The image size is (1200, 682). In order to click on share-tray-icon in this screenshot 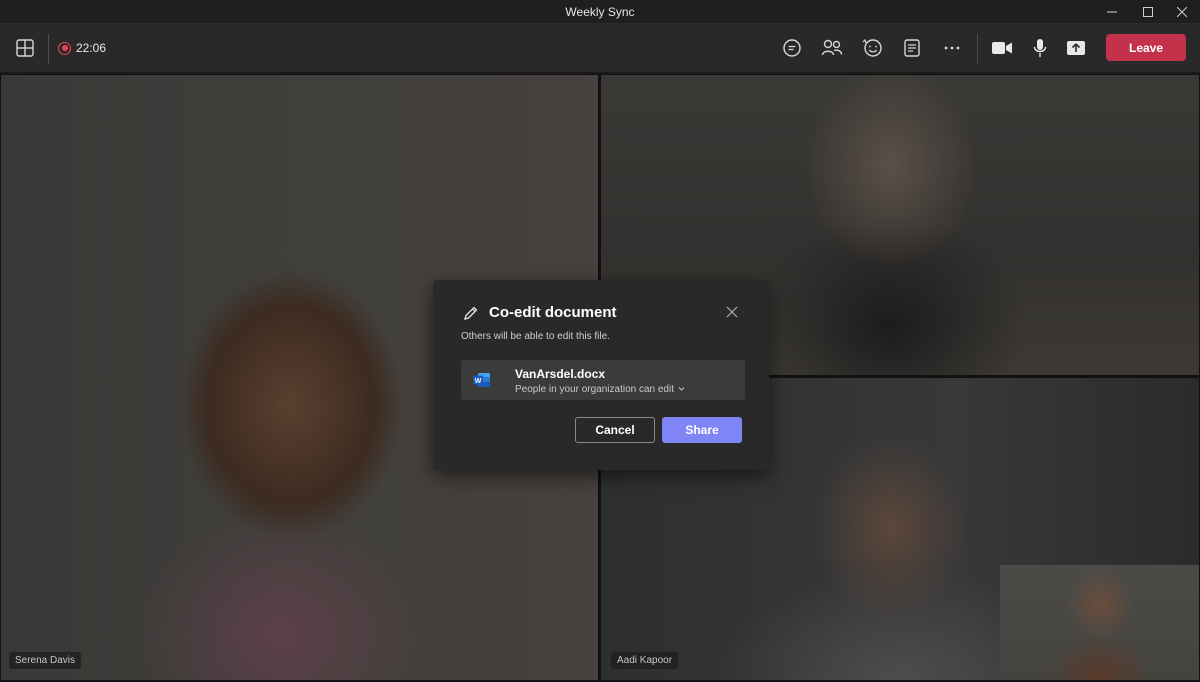, I will do `click(1076, 48)`.